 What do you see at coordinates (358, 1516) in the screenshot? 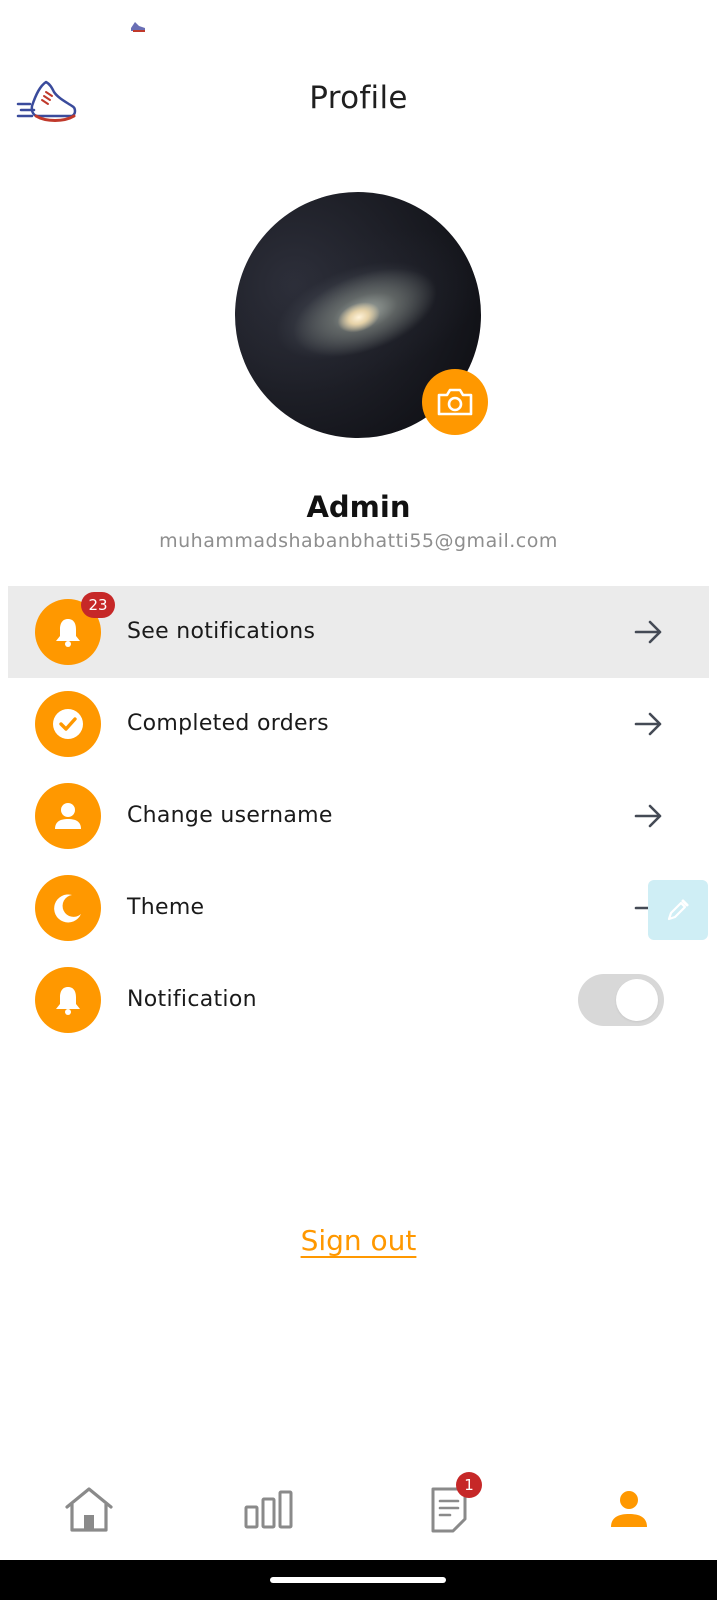
I see `bottom-navigation: 1` at bounding box center [358, 1516].